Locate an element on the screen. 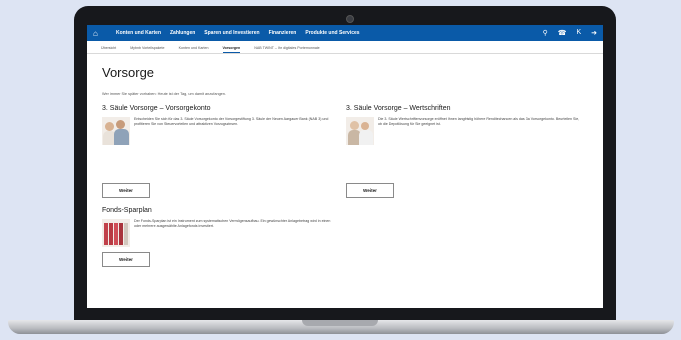 This screenshot has height=340, width=681. phone-icon: ☎ is located at coordinates (562, 33).